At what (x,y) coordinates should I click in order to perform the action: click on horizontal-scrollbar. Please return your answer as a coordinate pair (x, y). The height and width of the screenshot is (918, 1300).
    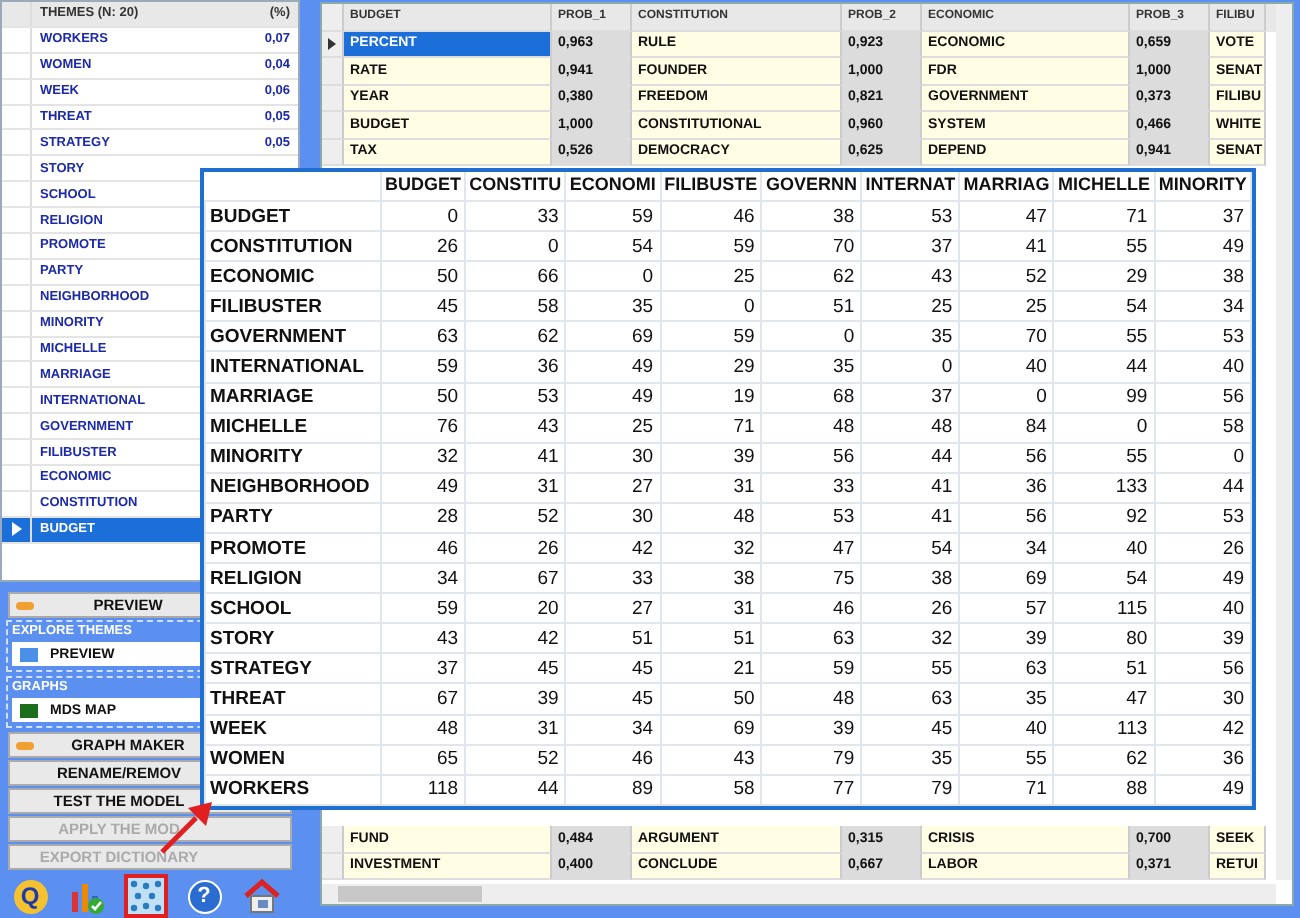
    Looking at the image, I should click on (799, 894).